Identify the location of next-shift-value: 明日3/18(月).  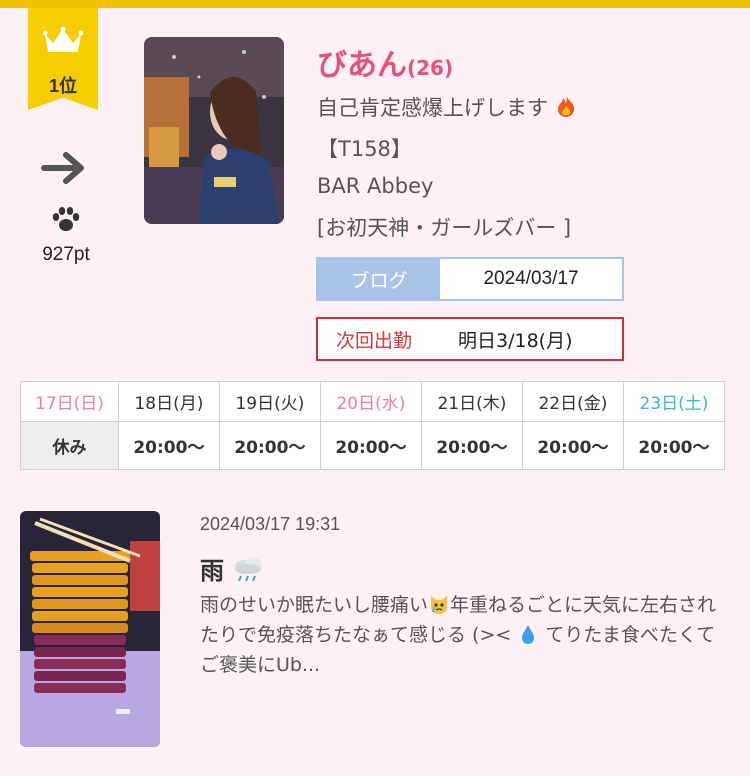
(515, 340).